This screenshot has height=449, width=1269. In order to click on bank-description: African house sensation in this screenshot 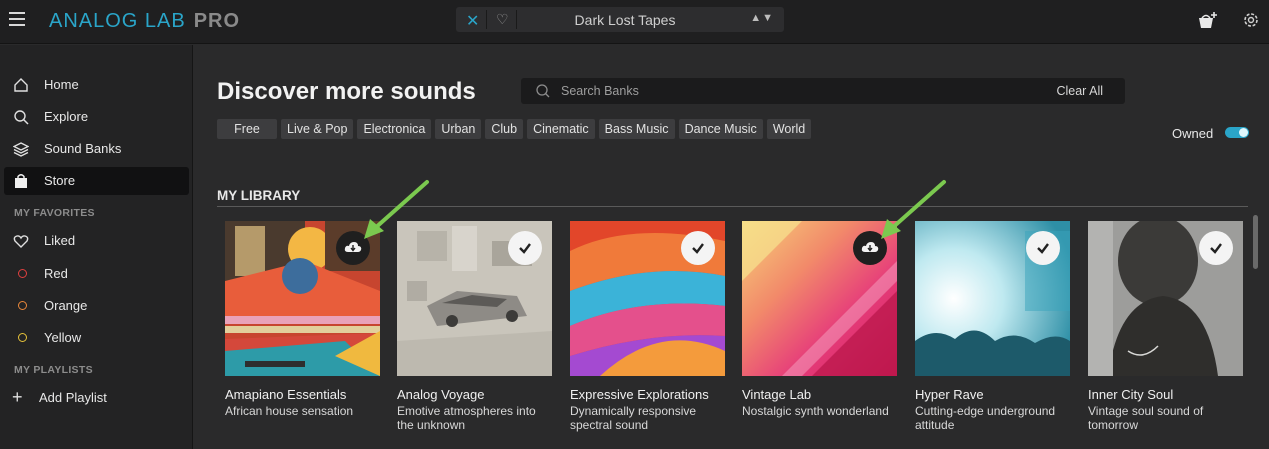, I will do `click(289, 411)`.